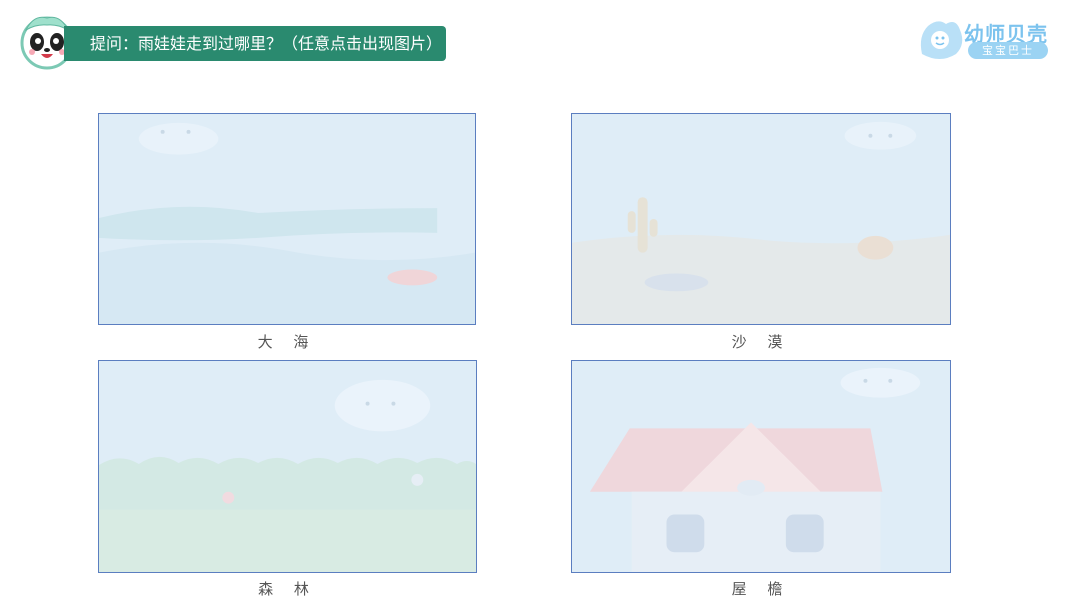 The width and height of the screenshot is (1080, 608). I want to click on eaves-scene-image, so click(761, 466).